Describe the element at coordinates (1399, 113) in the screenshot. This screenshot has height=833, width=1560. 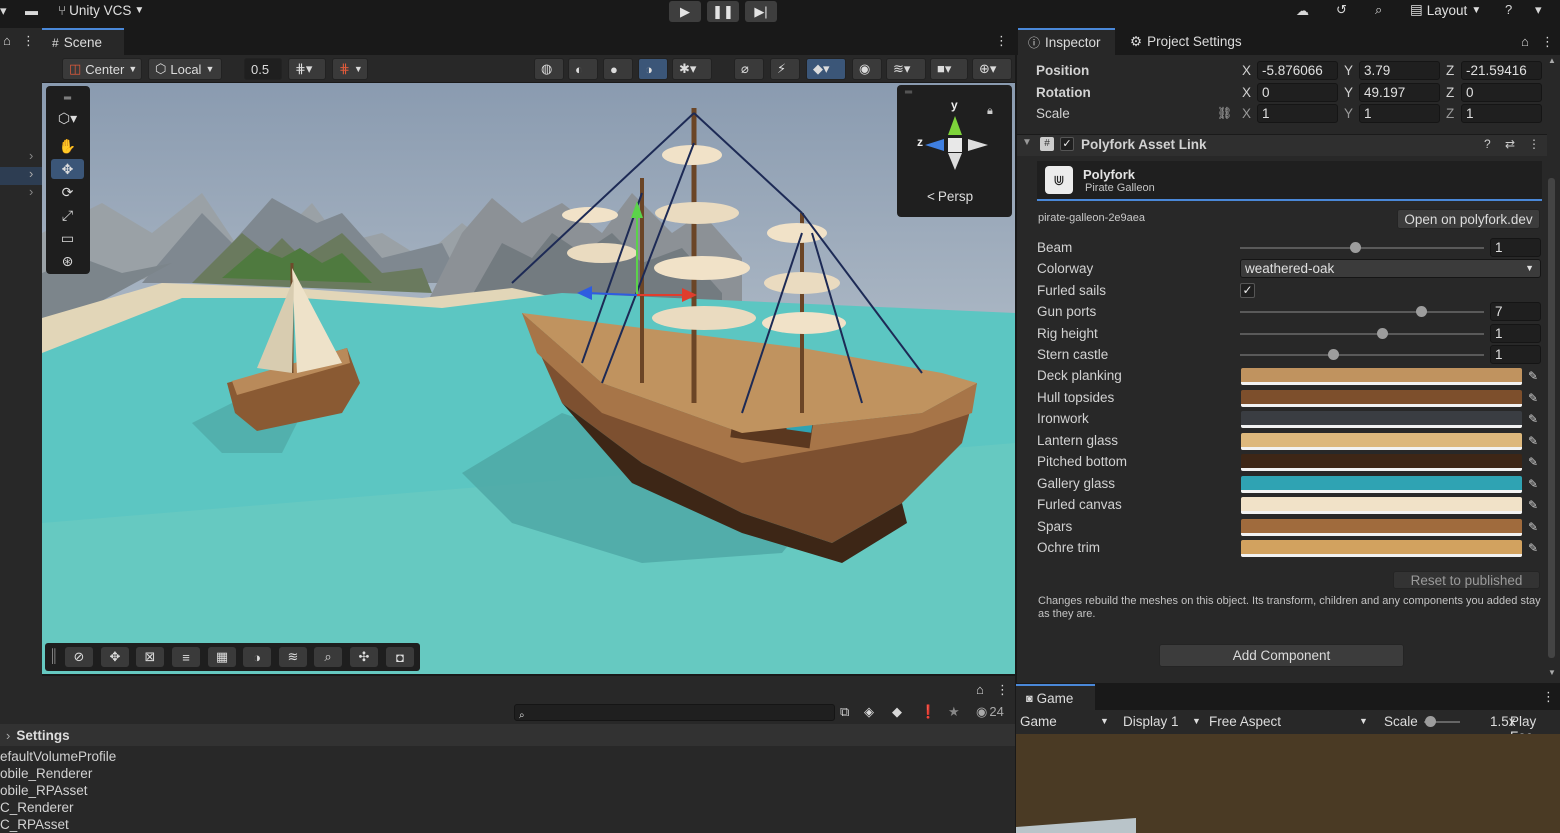
I see `scale-y-field: 1` at that location.